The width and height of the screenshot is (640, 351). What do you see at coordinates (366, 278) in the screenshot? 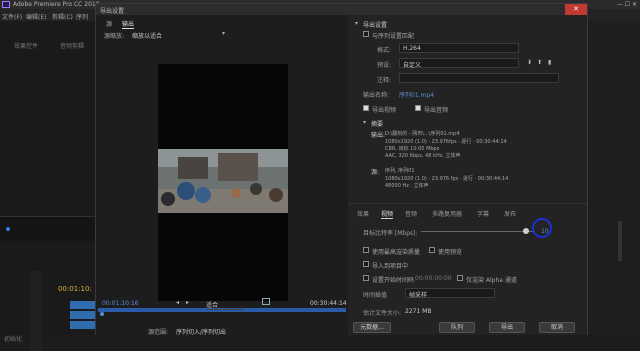
I see `start-tc-checkbox` at bounding box center [366, 278].